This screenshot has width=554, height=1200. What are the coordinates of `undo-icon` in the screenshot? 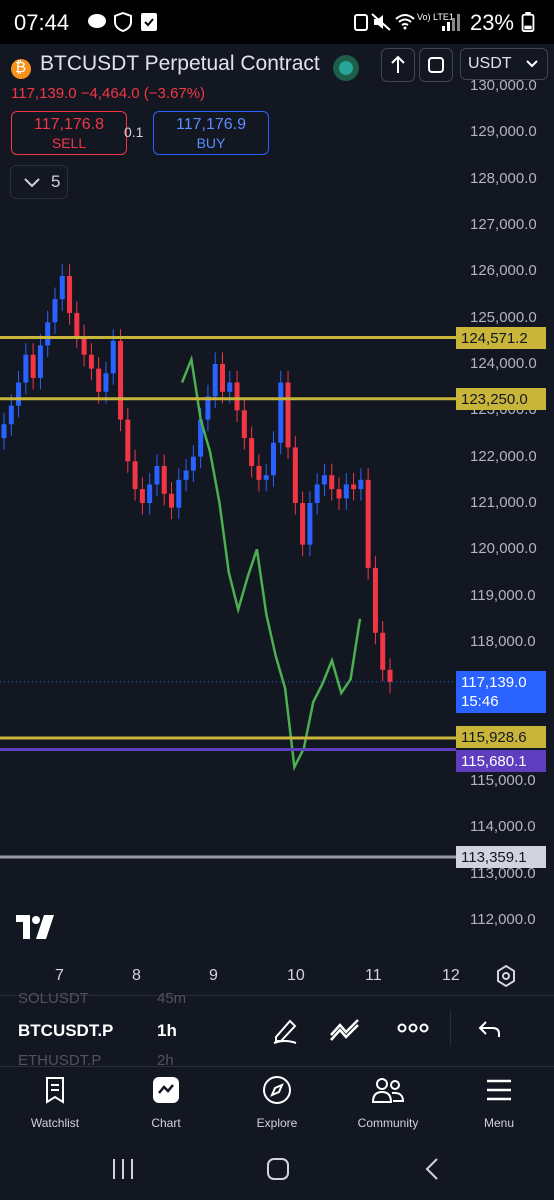 It's located at (490, 1029).